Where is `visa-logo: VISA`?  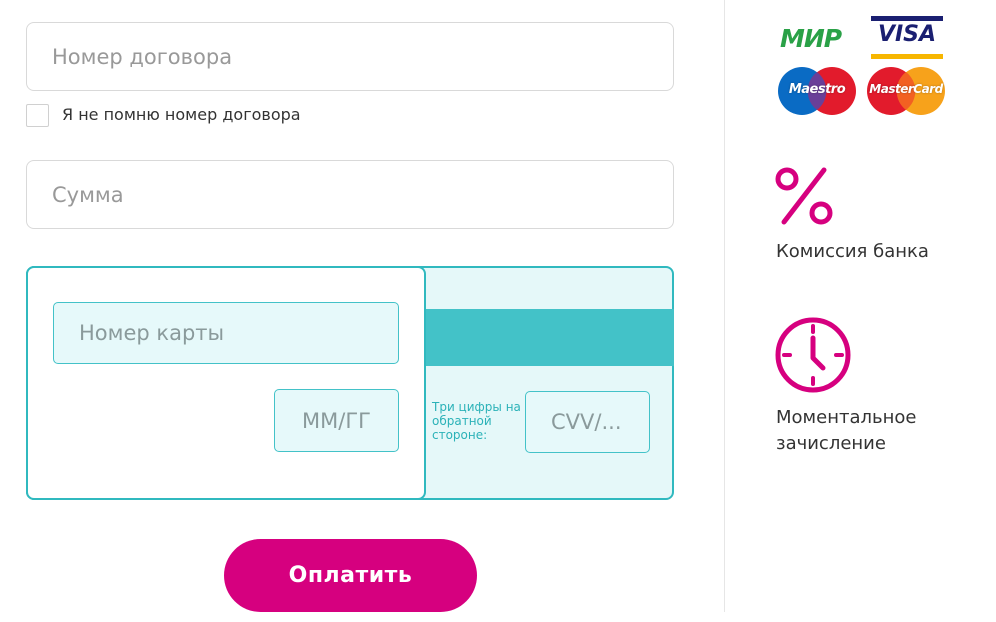
visa-logo: VISA is located at coordinates (907, 37).